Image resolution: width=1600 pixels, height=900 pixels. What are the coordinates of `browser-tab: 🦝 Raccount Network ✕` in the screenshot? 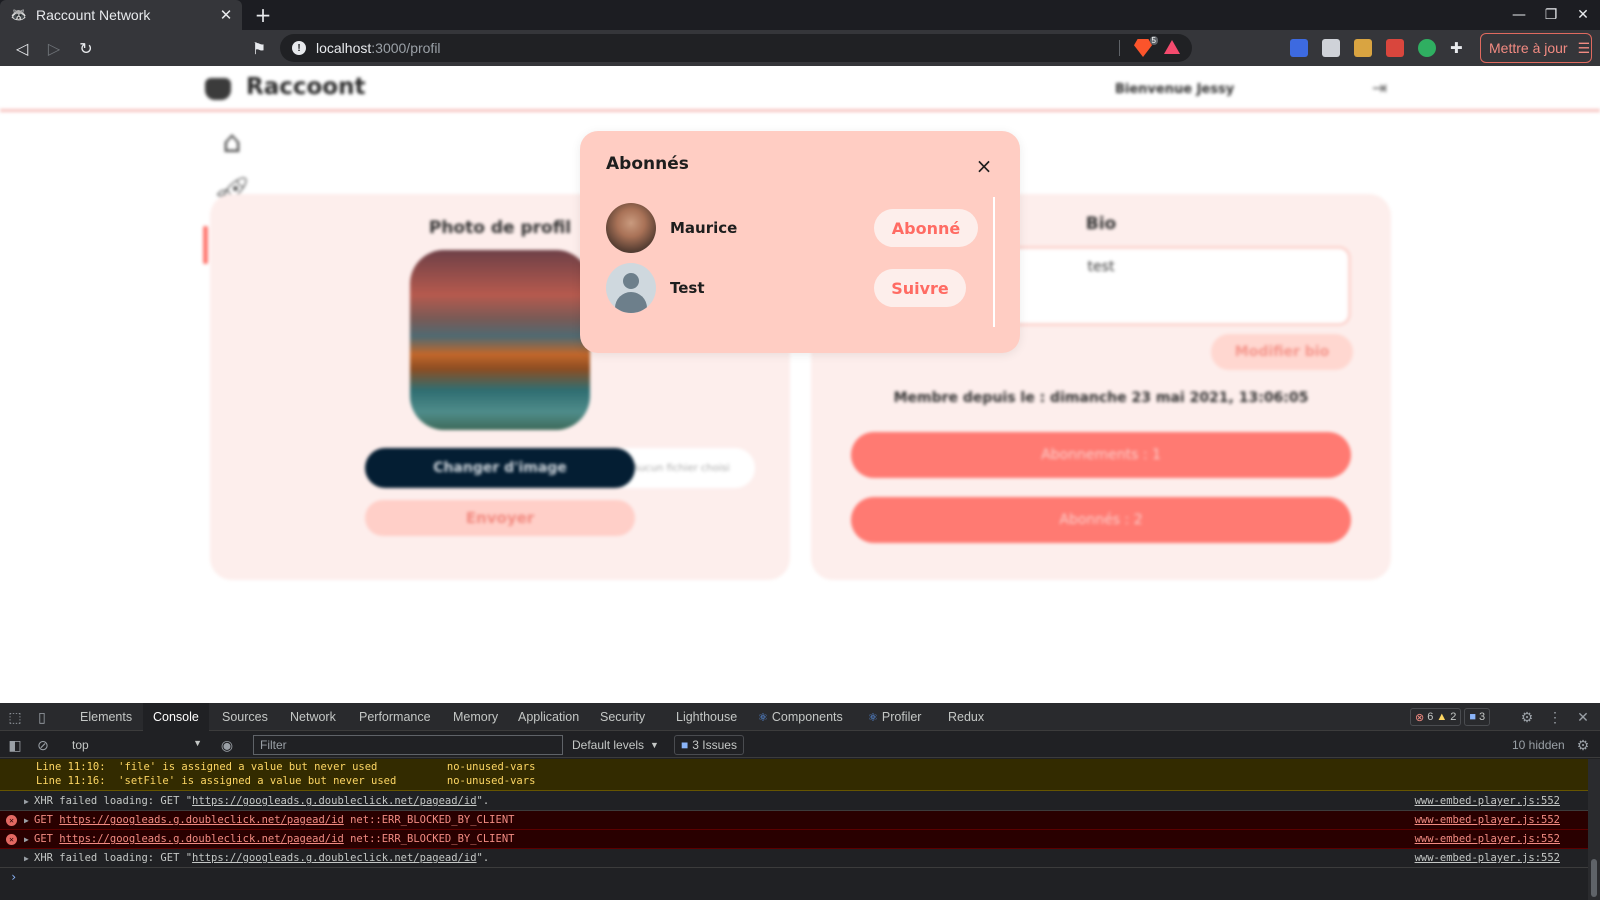 It's located at (121, 15).